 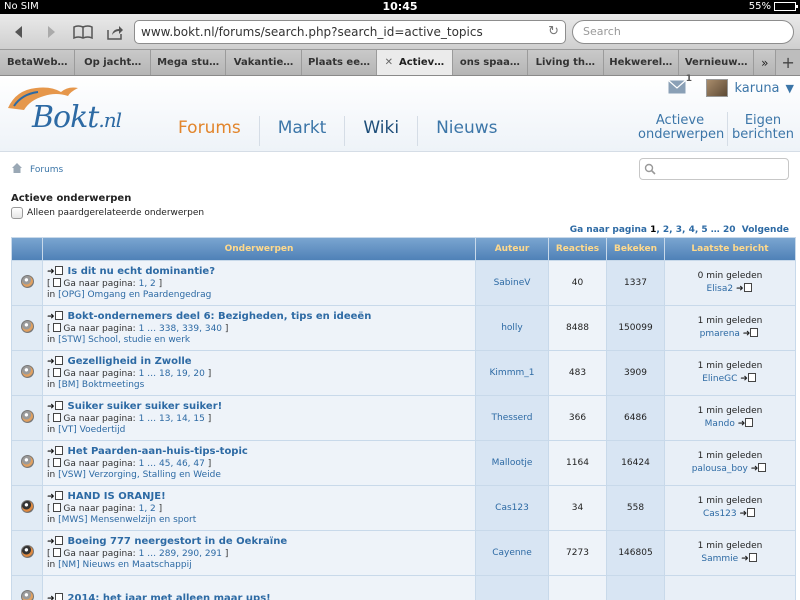 I want to click on last-post-author: Elisa2, so click(x=719, y=289).